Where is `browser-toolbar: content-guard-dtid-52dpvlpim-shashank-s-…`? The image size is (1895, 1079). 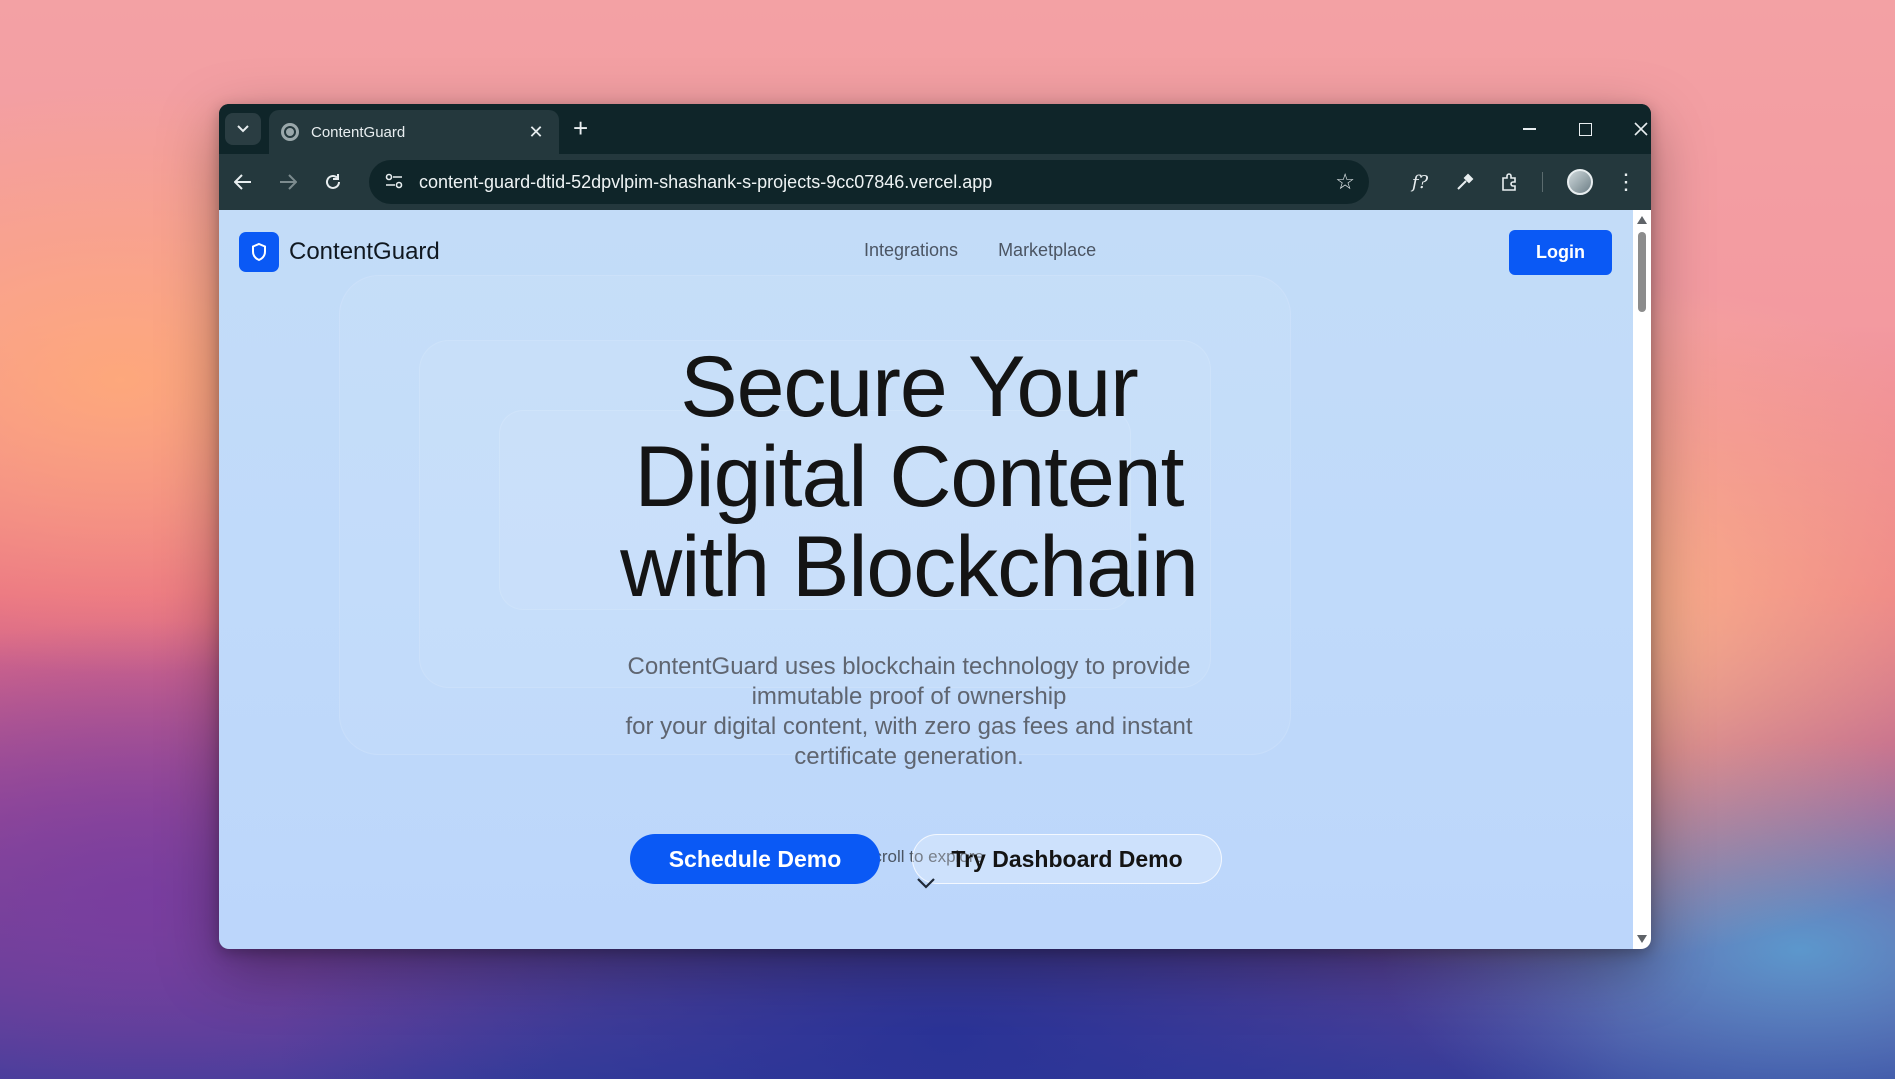
browser-toolbar: content-guard-dtid-52dpvlpim-shashank-s-… is located at coordinates (935, 182).